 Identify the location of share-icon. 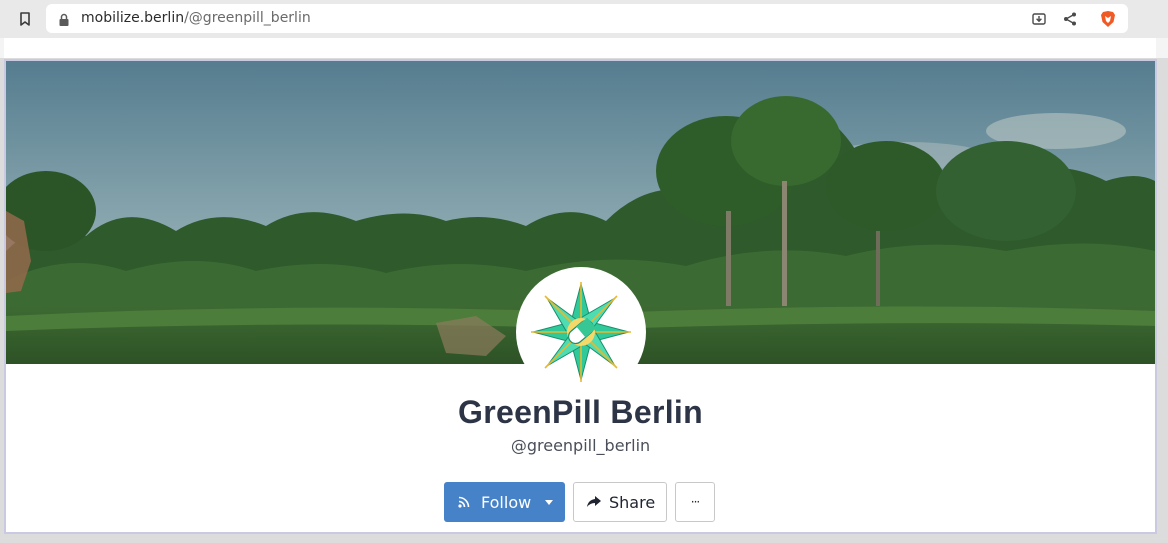
(1070, 19).